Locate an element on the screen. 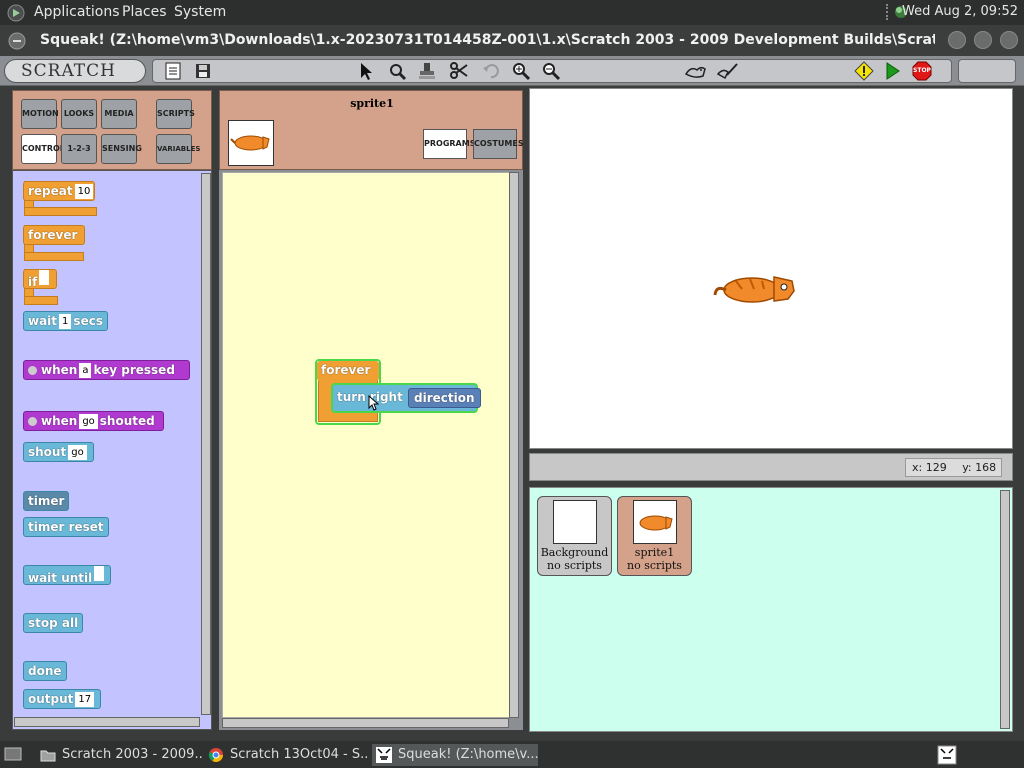 The height and width of the screenshot is (768, 1024). tile-status: no scripts is located at coordinates (574, 565).